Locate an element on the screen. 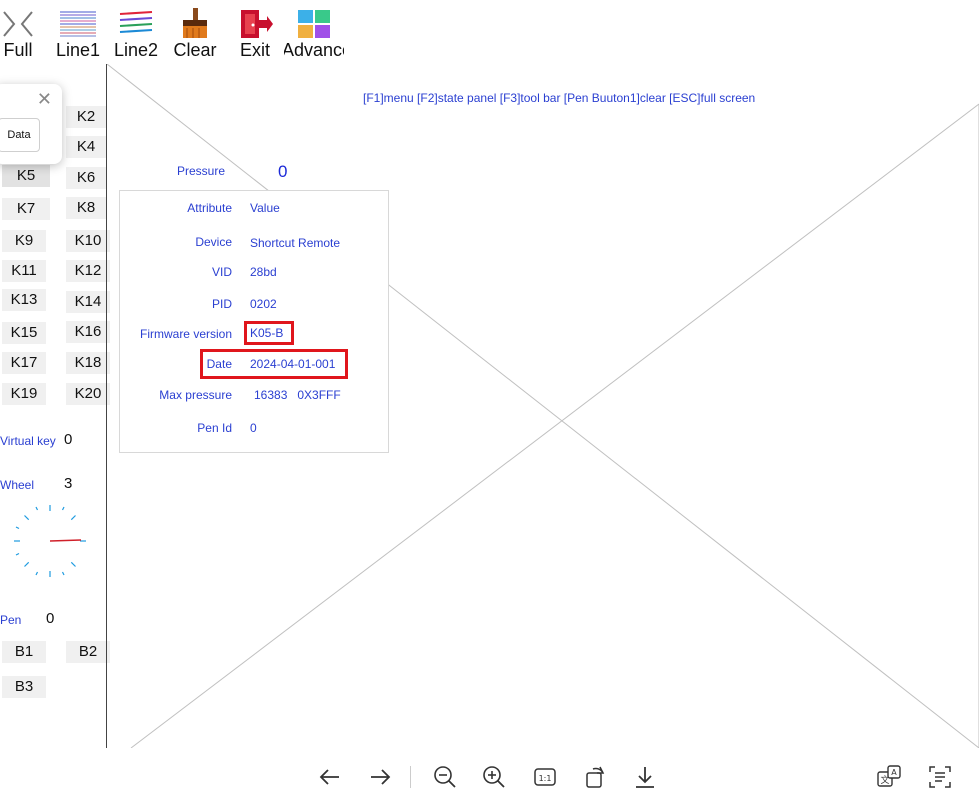 Image resolution: width=979 pixels, height=806 pixels. pid-label: PID is located at coordinates (221, 304).